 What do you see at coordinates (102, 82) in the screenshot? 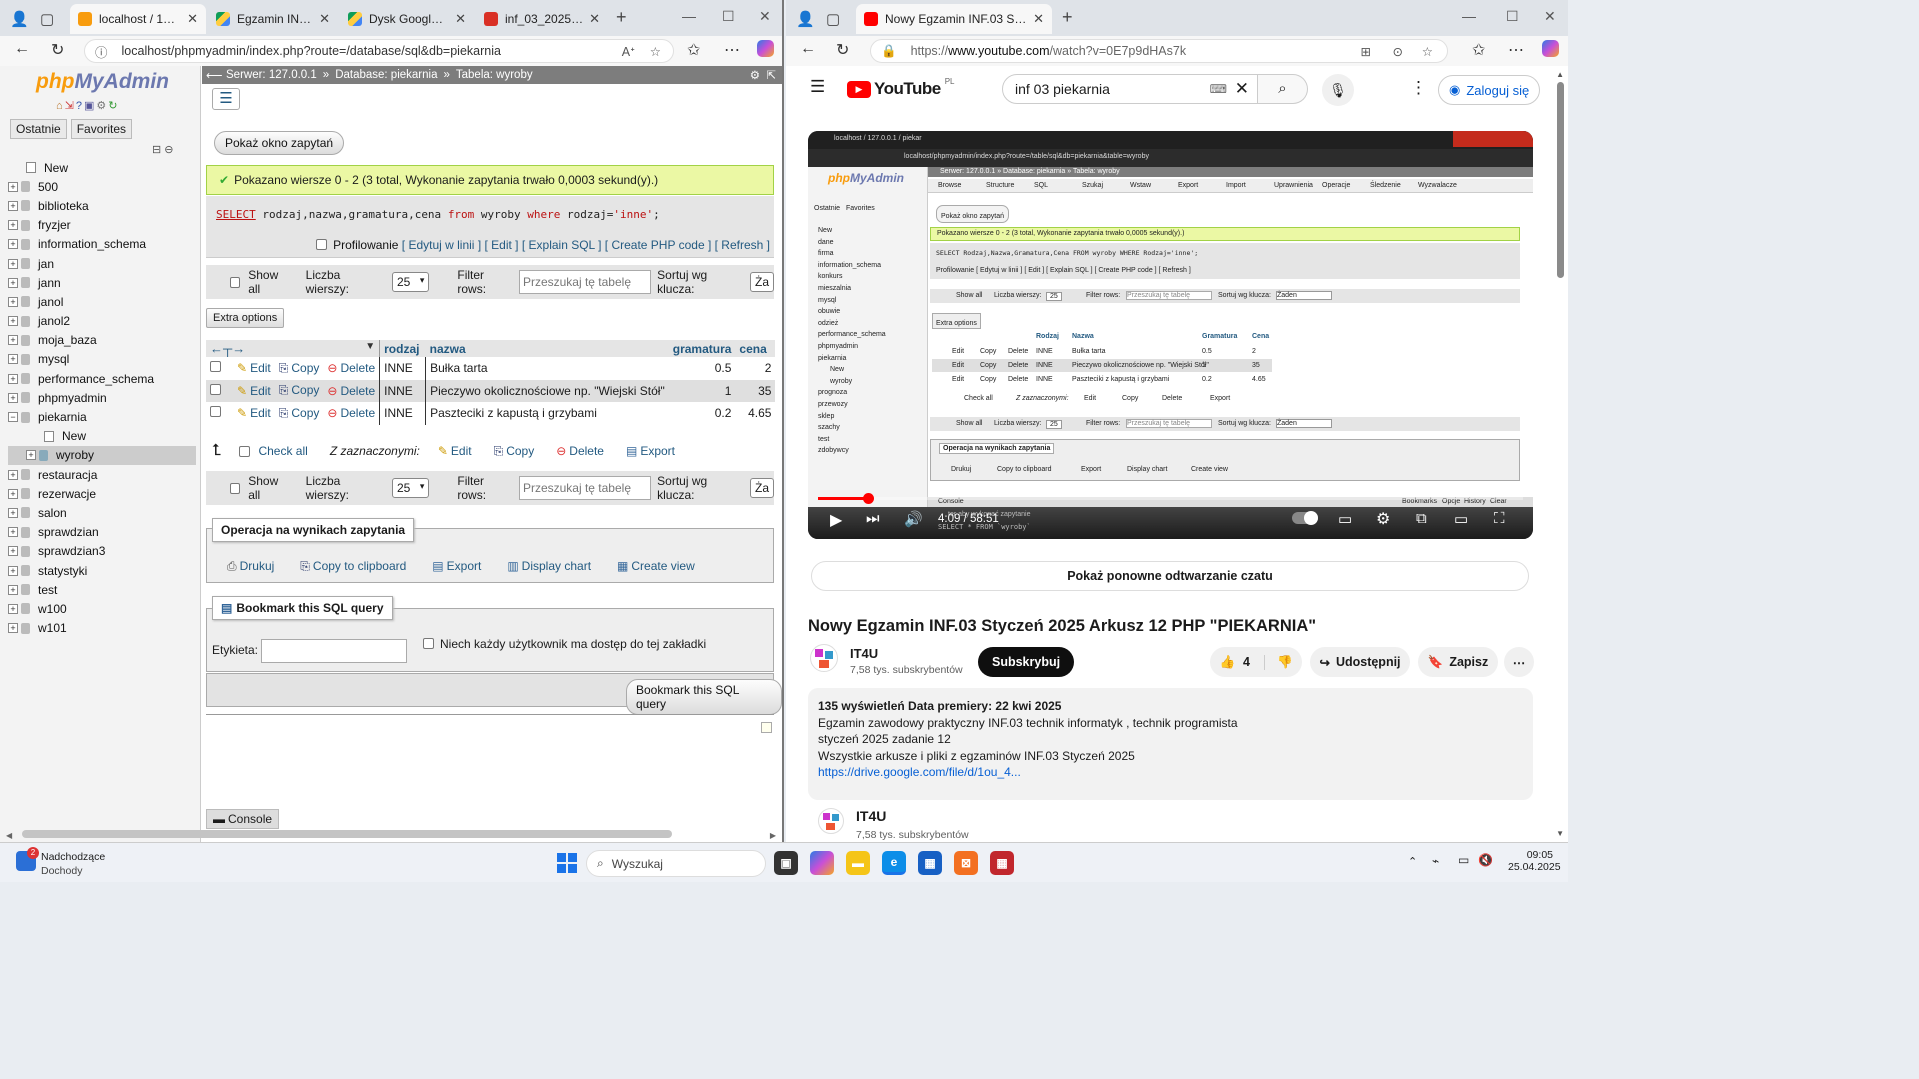
I see `pma-logo: phpMyAdmin` at bounding box center [102, 82].